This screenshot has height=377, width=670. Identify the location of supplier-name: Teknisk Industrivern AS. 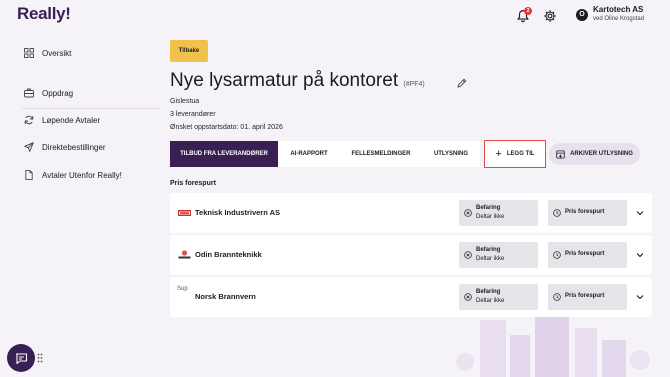
(238, 212).